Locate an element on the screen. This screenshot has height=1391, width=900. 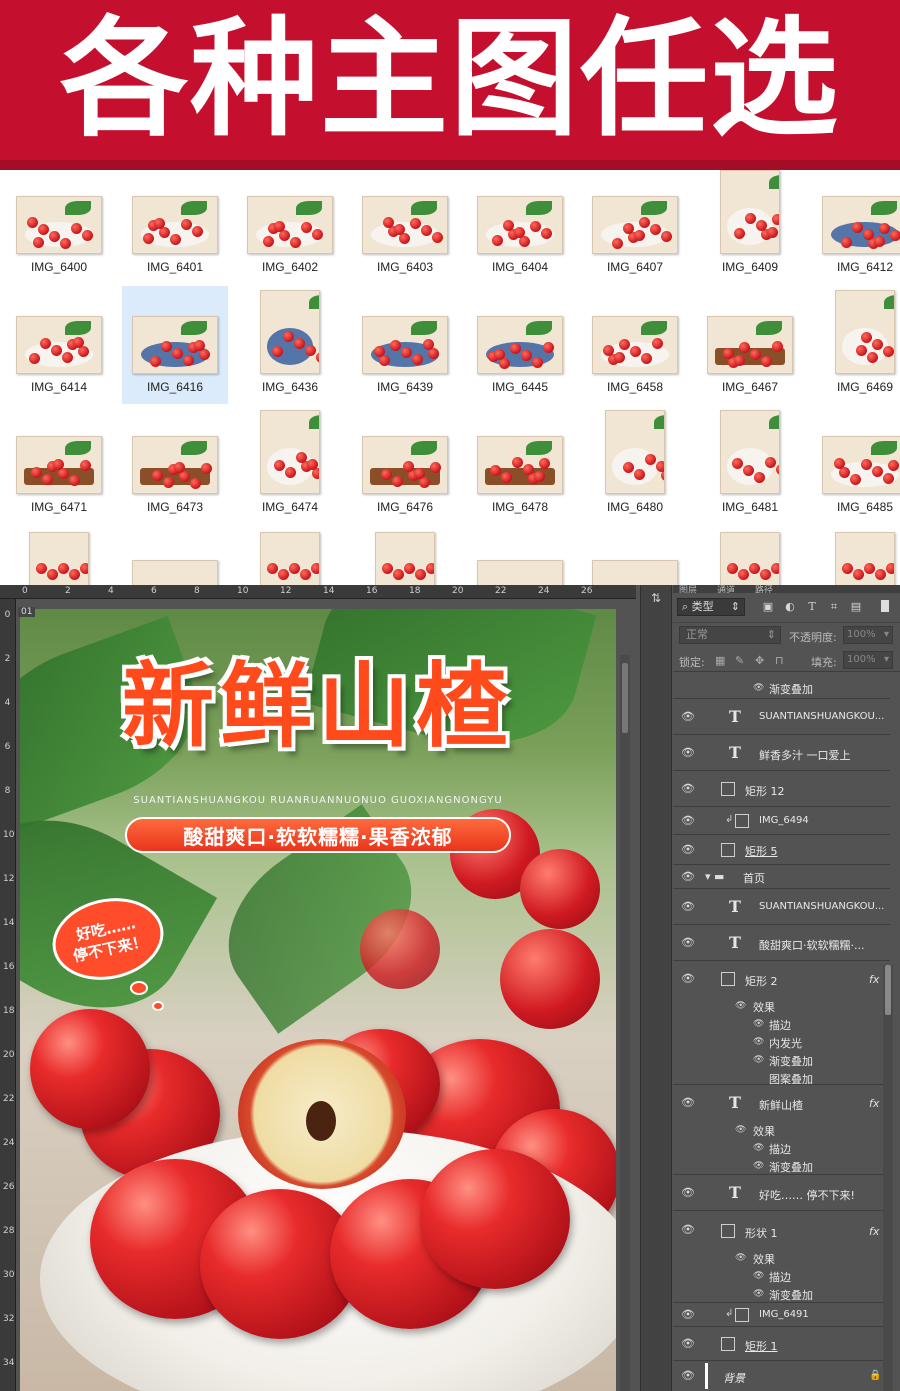
file-thumbnail: IMG_6471 is located at coordinates (59, 465).